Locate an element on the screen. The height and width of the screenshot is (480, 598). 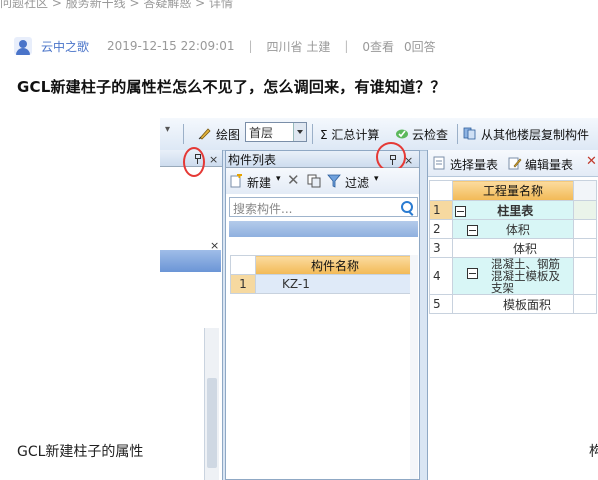
quantity-name: 模板面积 is located at coordinates (527, 304).